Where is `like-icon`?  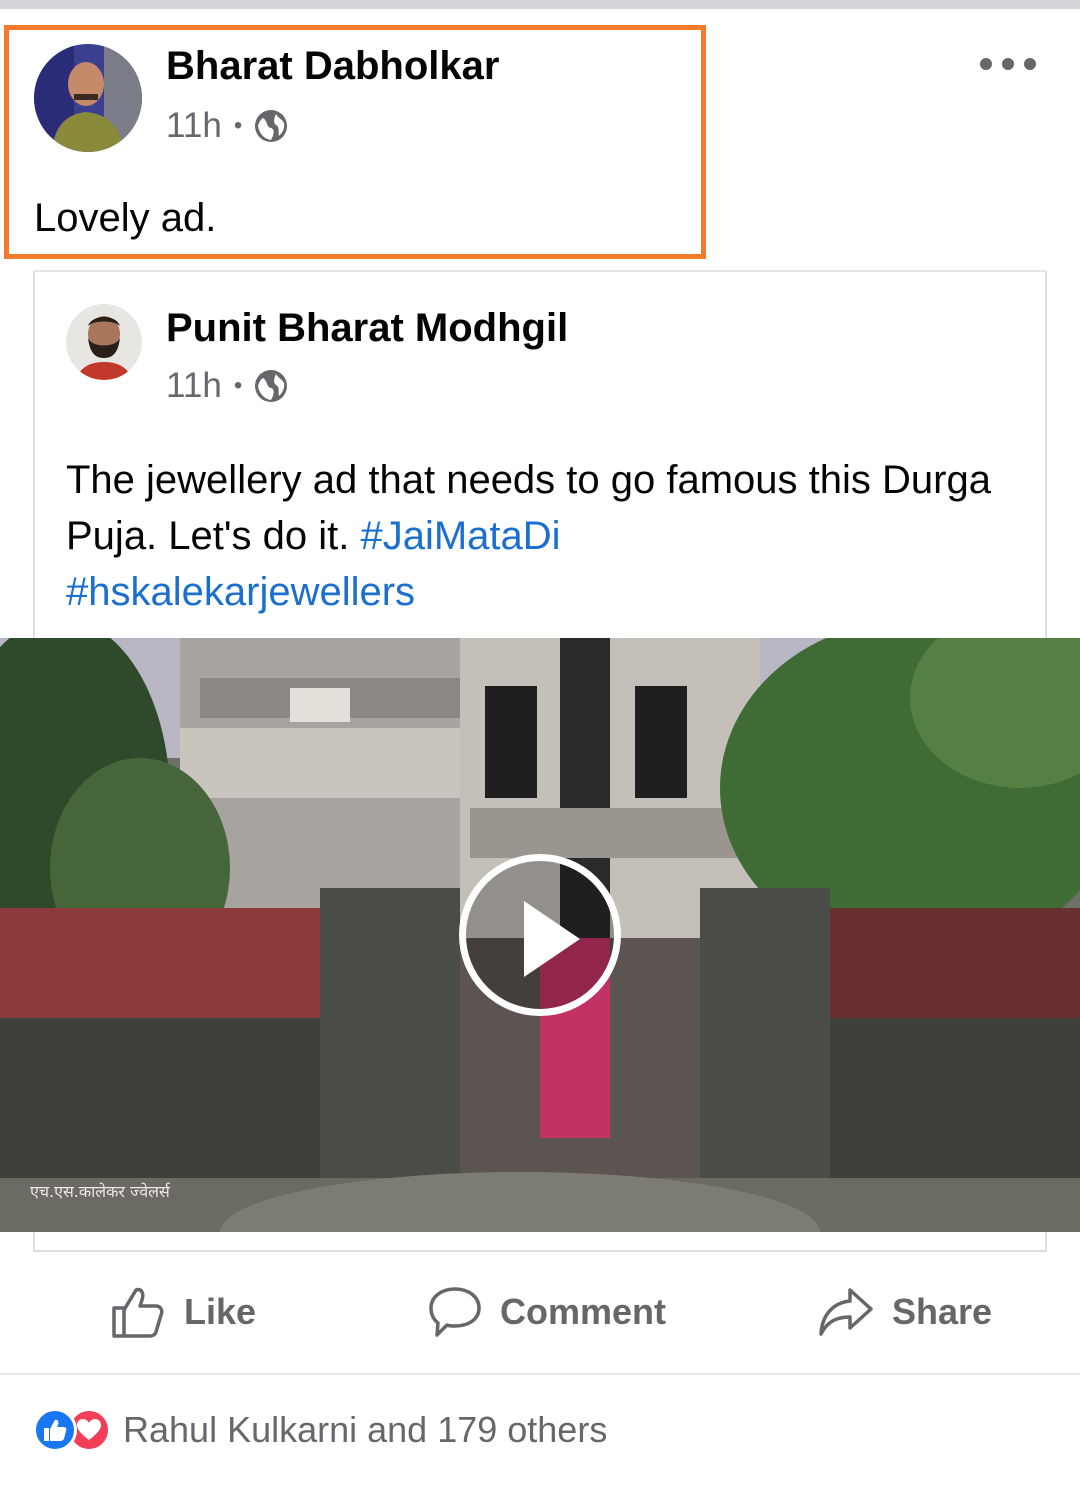
like-icon is located at coordinates (138, 1312).